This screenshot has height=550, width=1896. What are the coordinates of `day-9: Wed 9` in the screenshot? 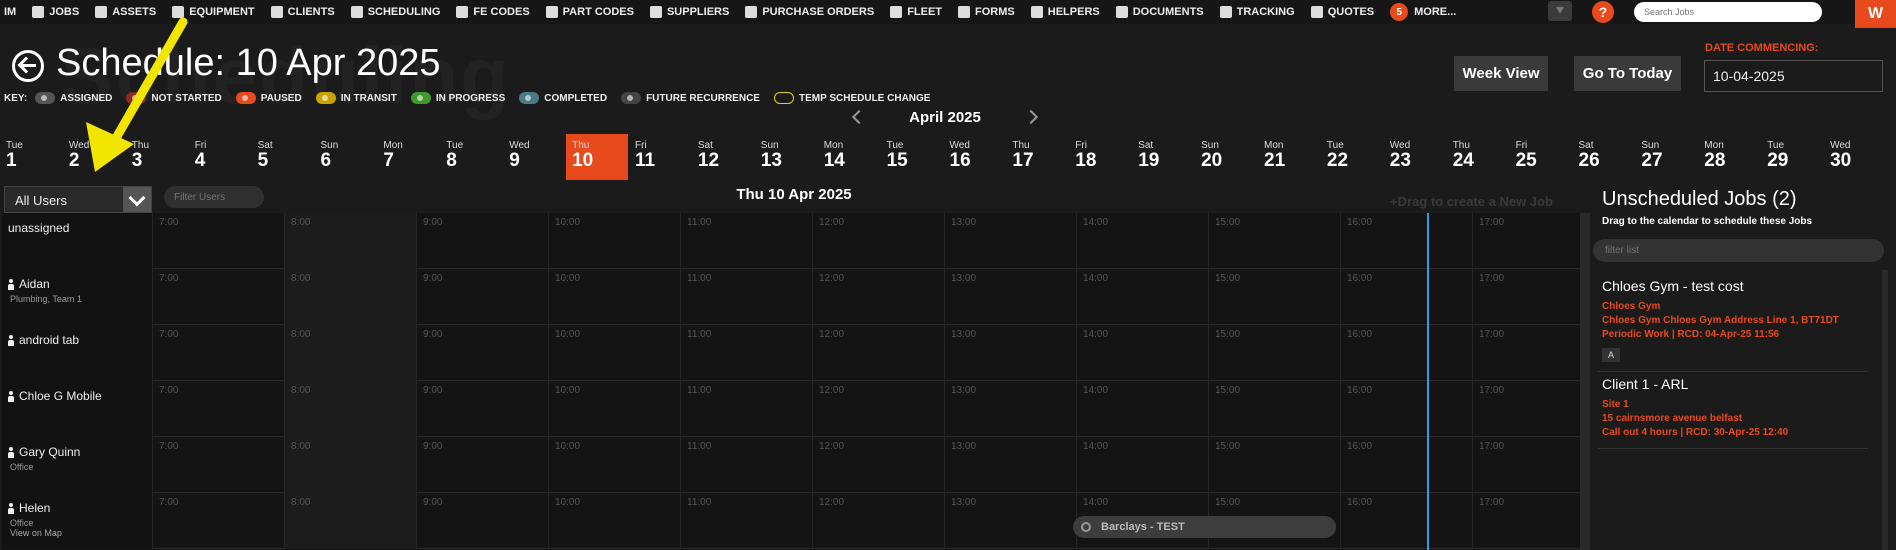 It's located at (534, 157).